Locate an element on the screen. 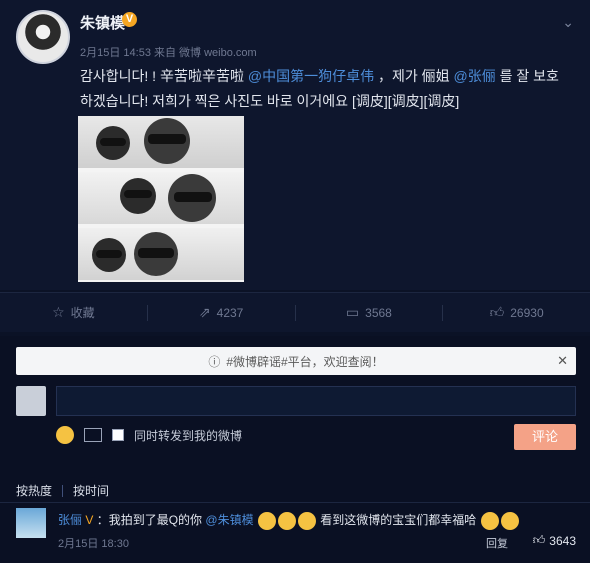 This screenshot has height=563, width=590. post-text-line1-mid: ，제가 俪姐 is located at coordinates (415, 76).